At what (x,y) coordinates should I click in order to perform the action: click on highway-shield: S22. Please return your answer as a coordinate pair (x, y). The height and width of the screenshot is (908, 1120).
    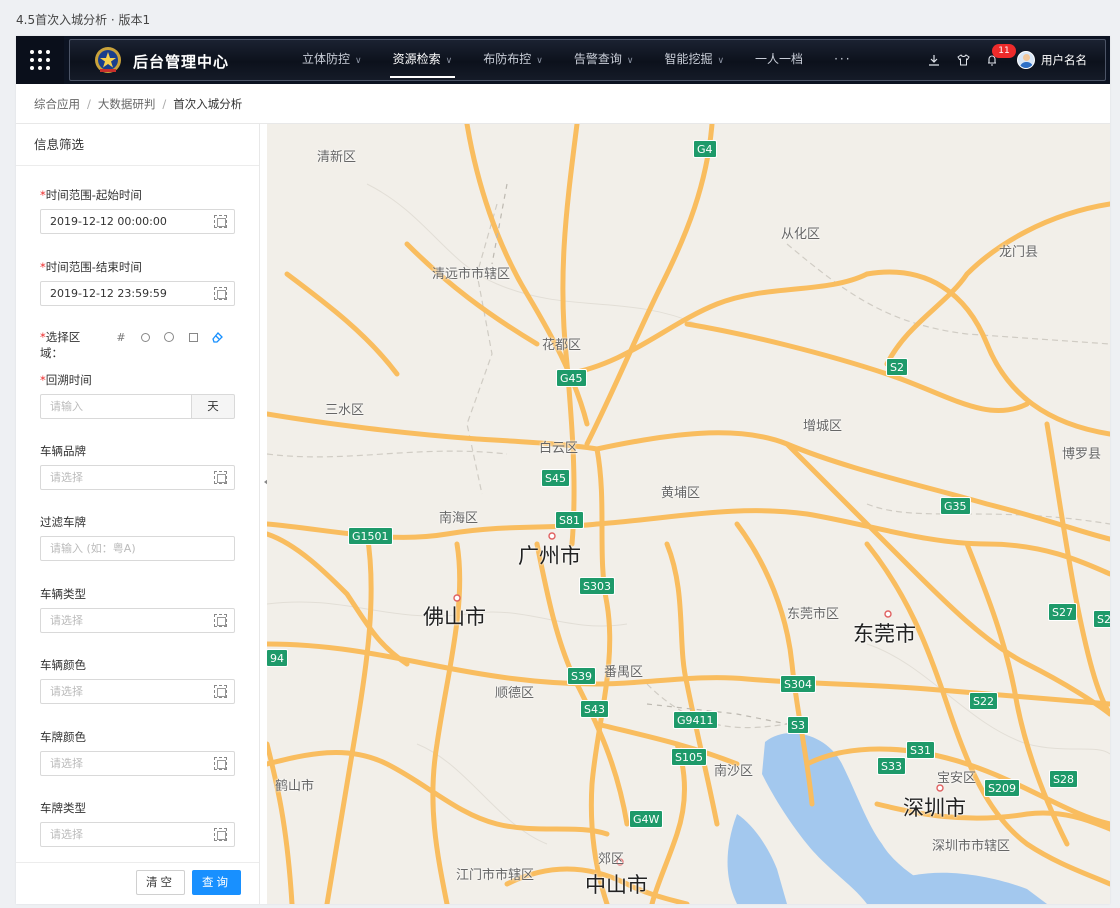
    Looking at the image, I should click on (983, 701).